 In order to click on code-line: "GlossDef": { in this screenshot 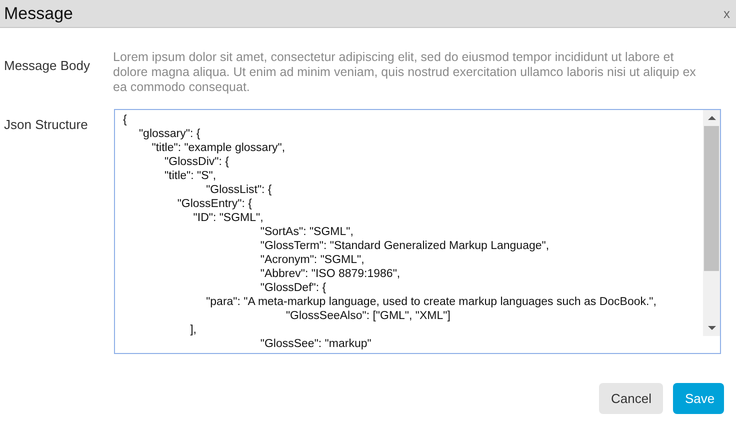, I will do `click(293, 288)`.